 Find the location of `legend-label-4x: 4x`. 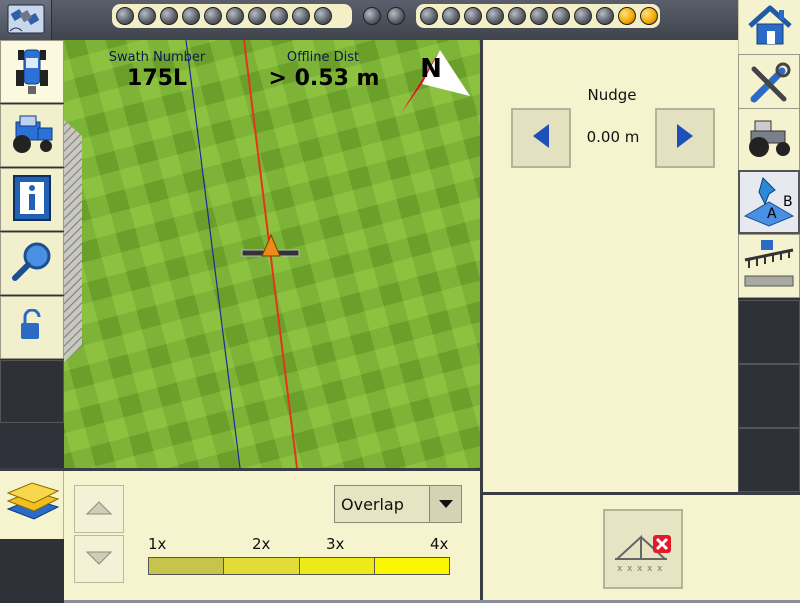

legend-label-4x: 4x is located at coordinates (439, 544).